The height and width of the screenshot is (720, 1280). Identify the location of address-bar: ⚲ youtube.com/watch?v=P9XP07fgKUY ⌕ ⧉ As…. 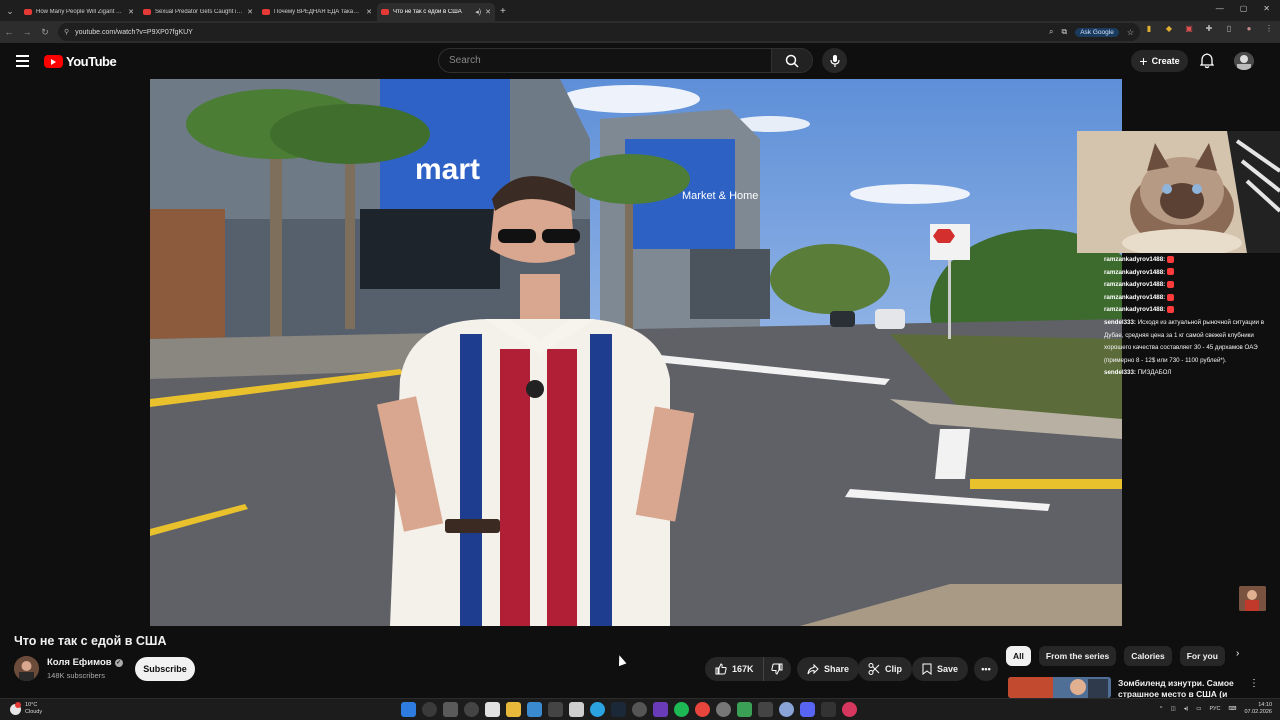
(599, 32).